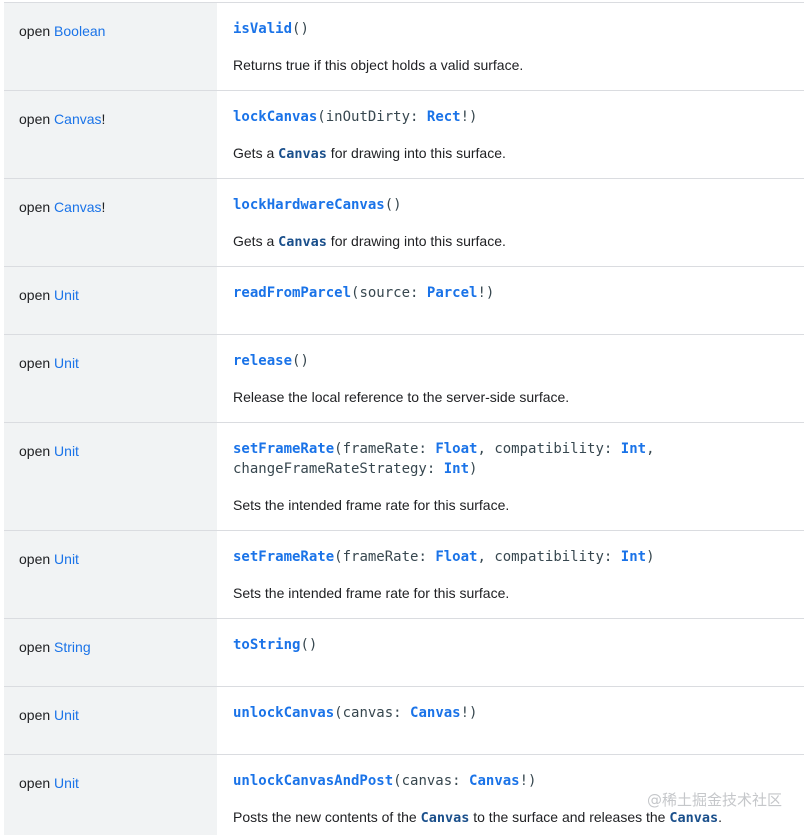  Describe the element at coordinates (518, 293) in the screenshot. I see `method-signature: readFromParcel(source: Parcel!)` at that location.